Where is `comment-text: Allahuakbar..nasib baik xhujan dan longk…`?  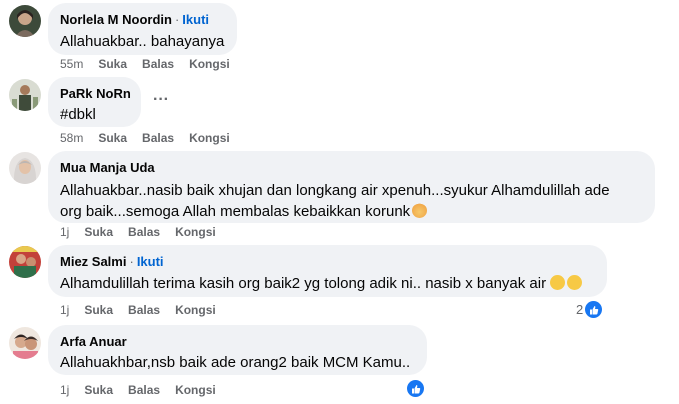 comment-text: Allahuakbar..nasib baik xhujan dan longk… is located at coordinates (351, 201).